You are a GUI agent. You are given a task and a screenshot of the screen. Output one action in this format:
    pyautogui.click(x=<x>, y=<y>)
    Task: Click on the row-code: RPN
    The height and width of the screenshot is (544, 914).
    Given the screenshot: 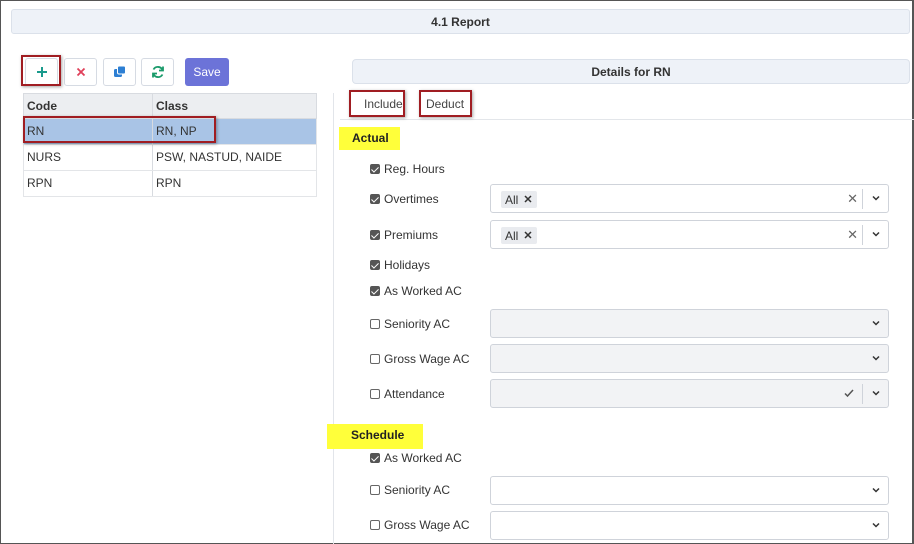 What is the action you would take?
    pyautogui.click(x=88, y=183)
    